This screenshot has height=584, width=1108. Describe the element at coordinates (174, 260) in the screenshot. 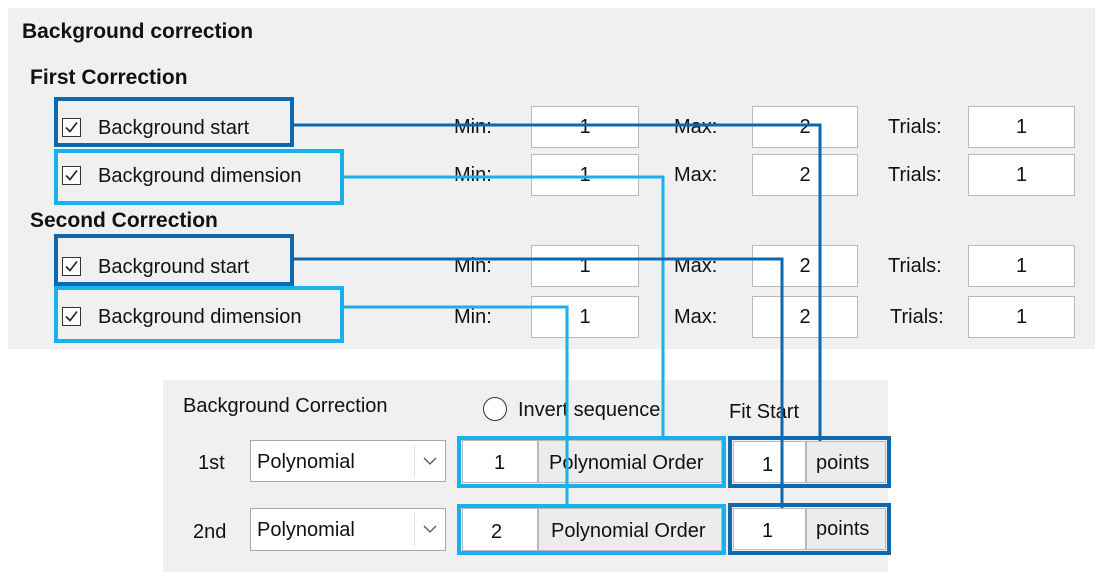

I see `highlight-second-background-start` at that location.